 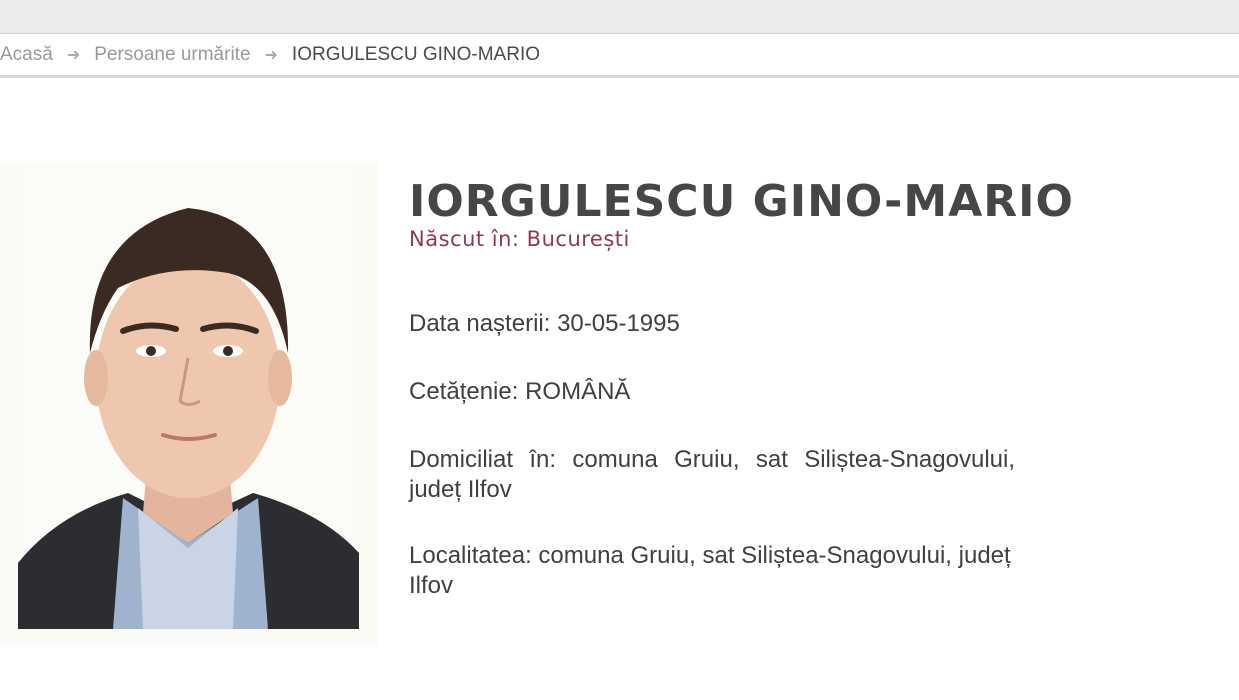 What do you see at coordinates (544, 323) in the screenshot?
I see `birth-date: Data nașterii: 30-05-1995` at bounding box center [544, 323].